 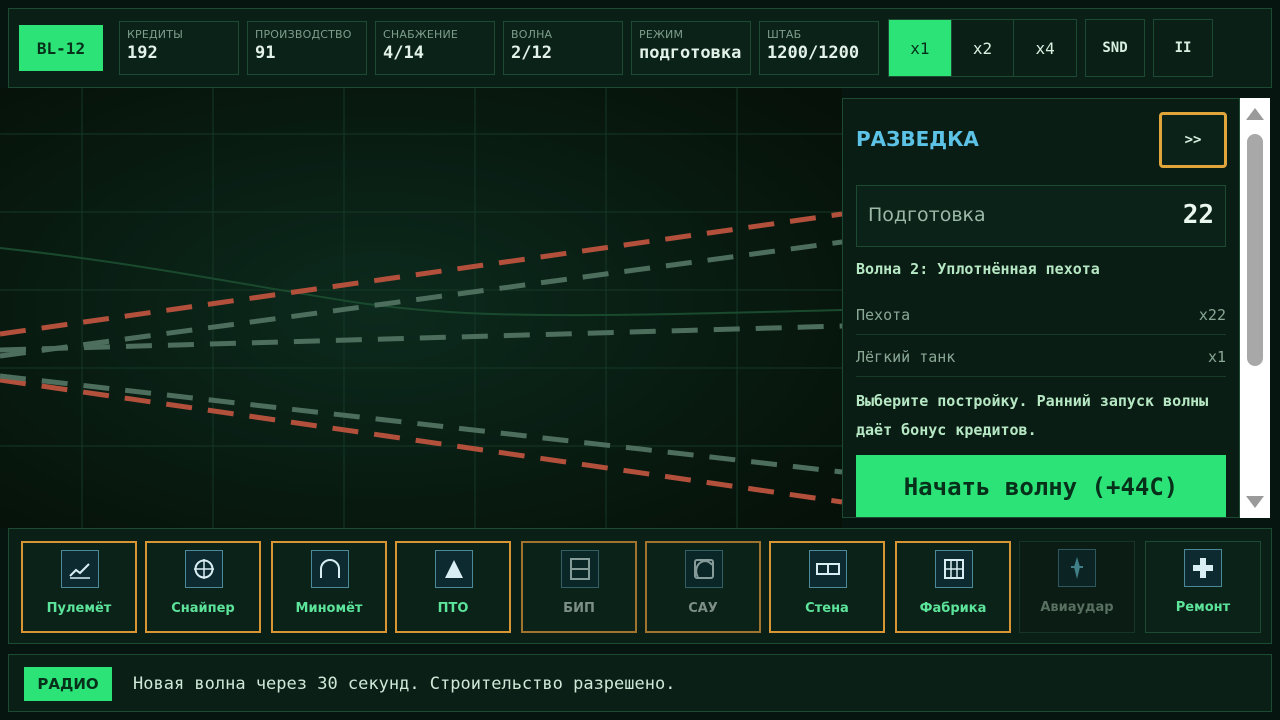 I want to click on stat-production-value: 91, so click(x=265, y=53).